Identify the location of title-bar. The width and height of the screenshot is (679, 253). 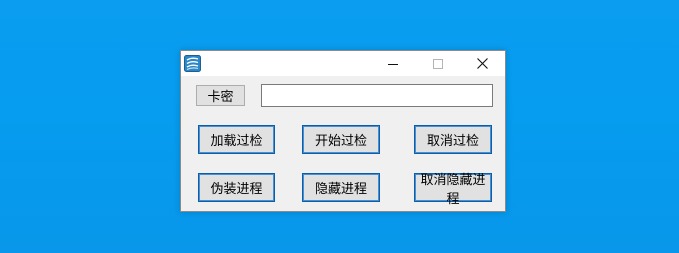
(343, 63).